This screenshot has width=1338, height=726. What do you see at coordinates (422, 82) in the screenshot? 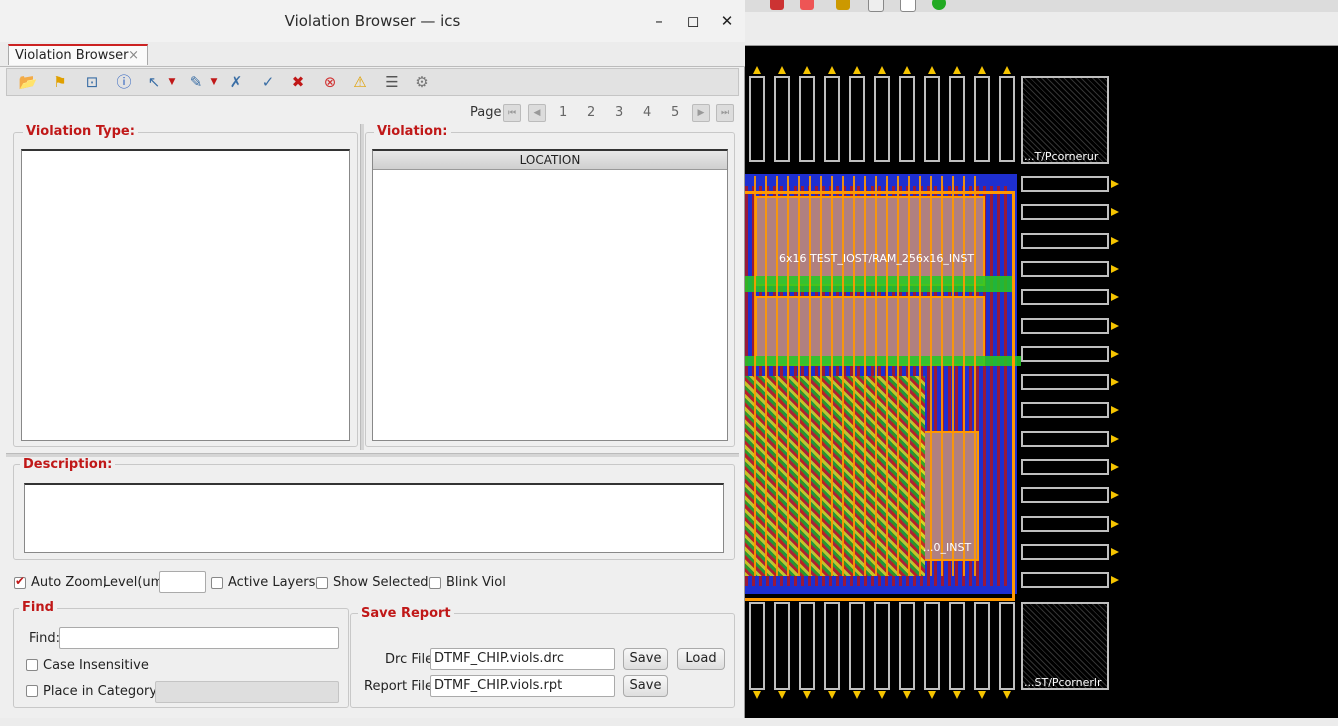
I see `settings-gear-icon: ⚙` at bounding box center [422, 82].